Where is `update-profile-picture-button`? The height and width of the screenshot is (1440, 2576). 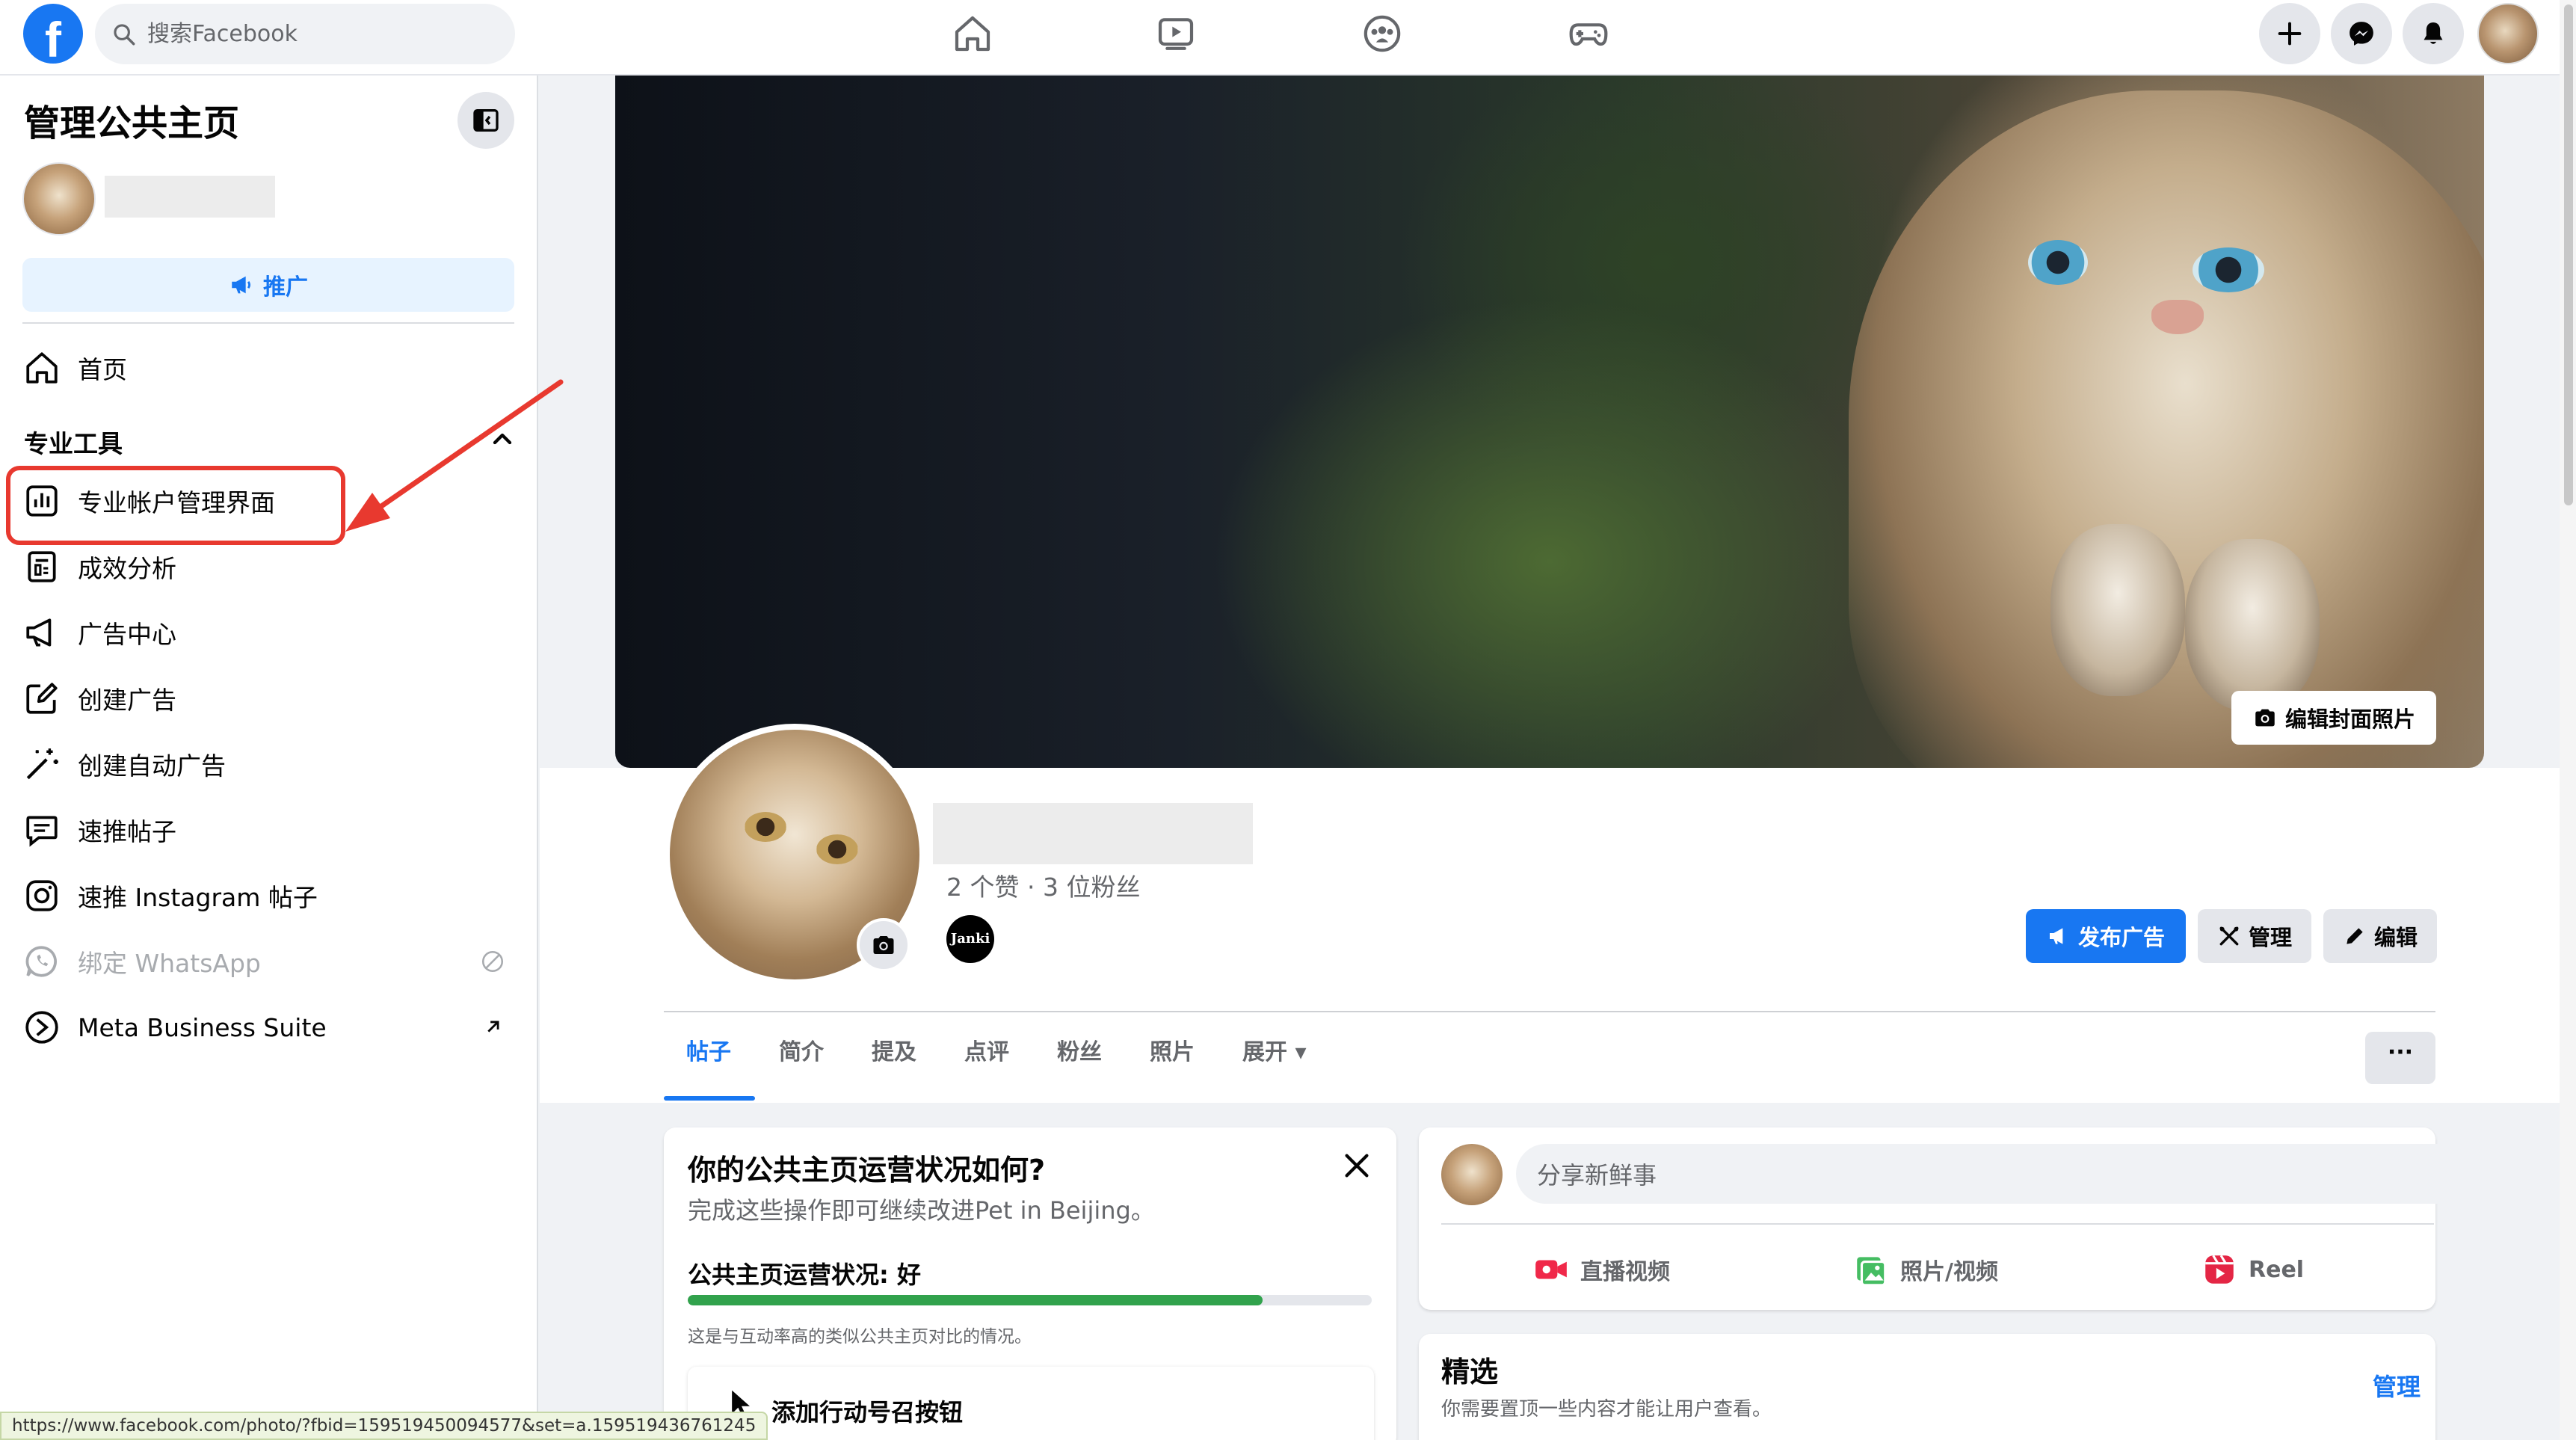 update-profile-picture-button is located at coordinates (883, 945).